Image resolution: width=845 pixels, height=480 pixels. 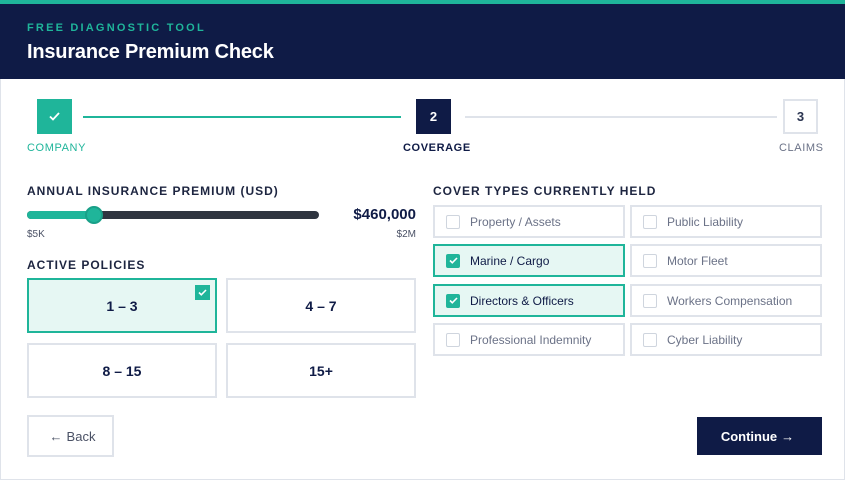 I want to click on cover-option-cyber-liability: Cyber Liability, so click(x=726, y=339).